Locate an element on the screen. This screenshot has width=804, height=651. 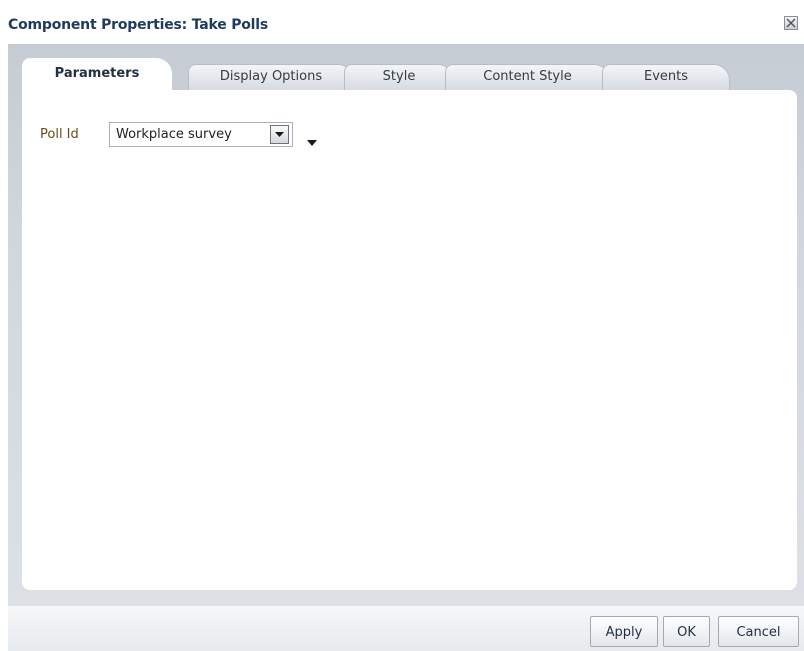
poll-id-select: Workplace survey is located at coordinates (201, 134).